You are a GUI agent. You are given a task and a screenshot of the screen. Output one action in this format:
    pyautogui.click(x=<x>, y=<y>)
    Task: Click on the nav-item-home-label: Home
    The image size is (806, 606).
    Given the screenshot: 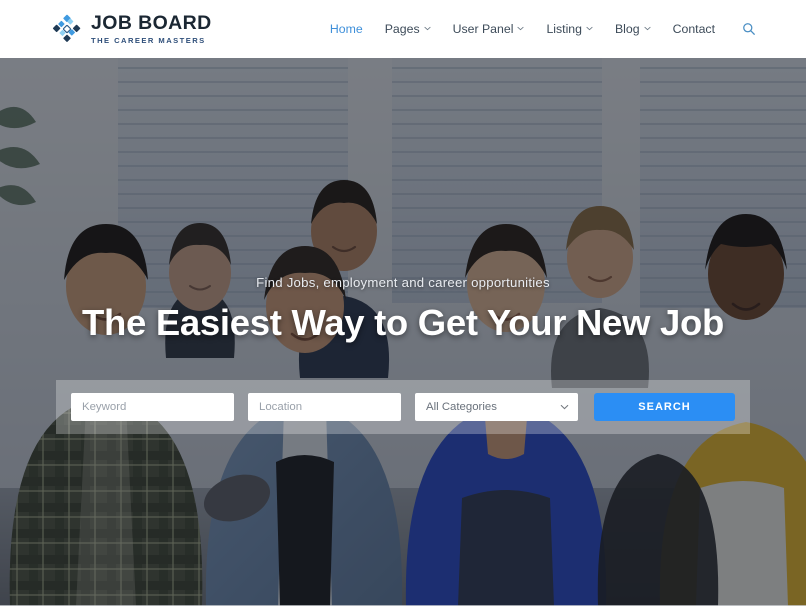 What is the action you would take?
    pyautogui.click(x=346, y=29)
    